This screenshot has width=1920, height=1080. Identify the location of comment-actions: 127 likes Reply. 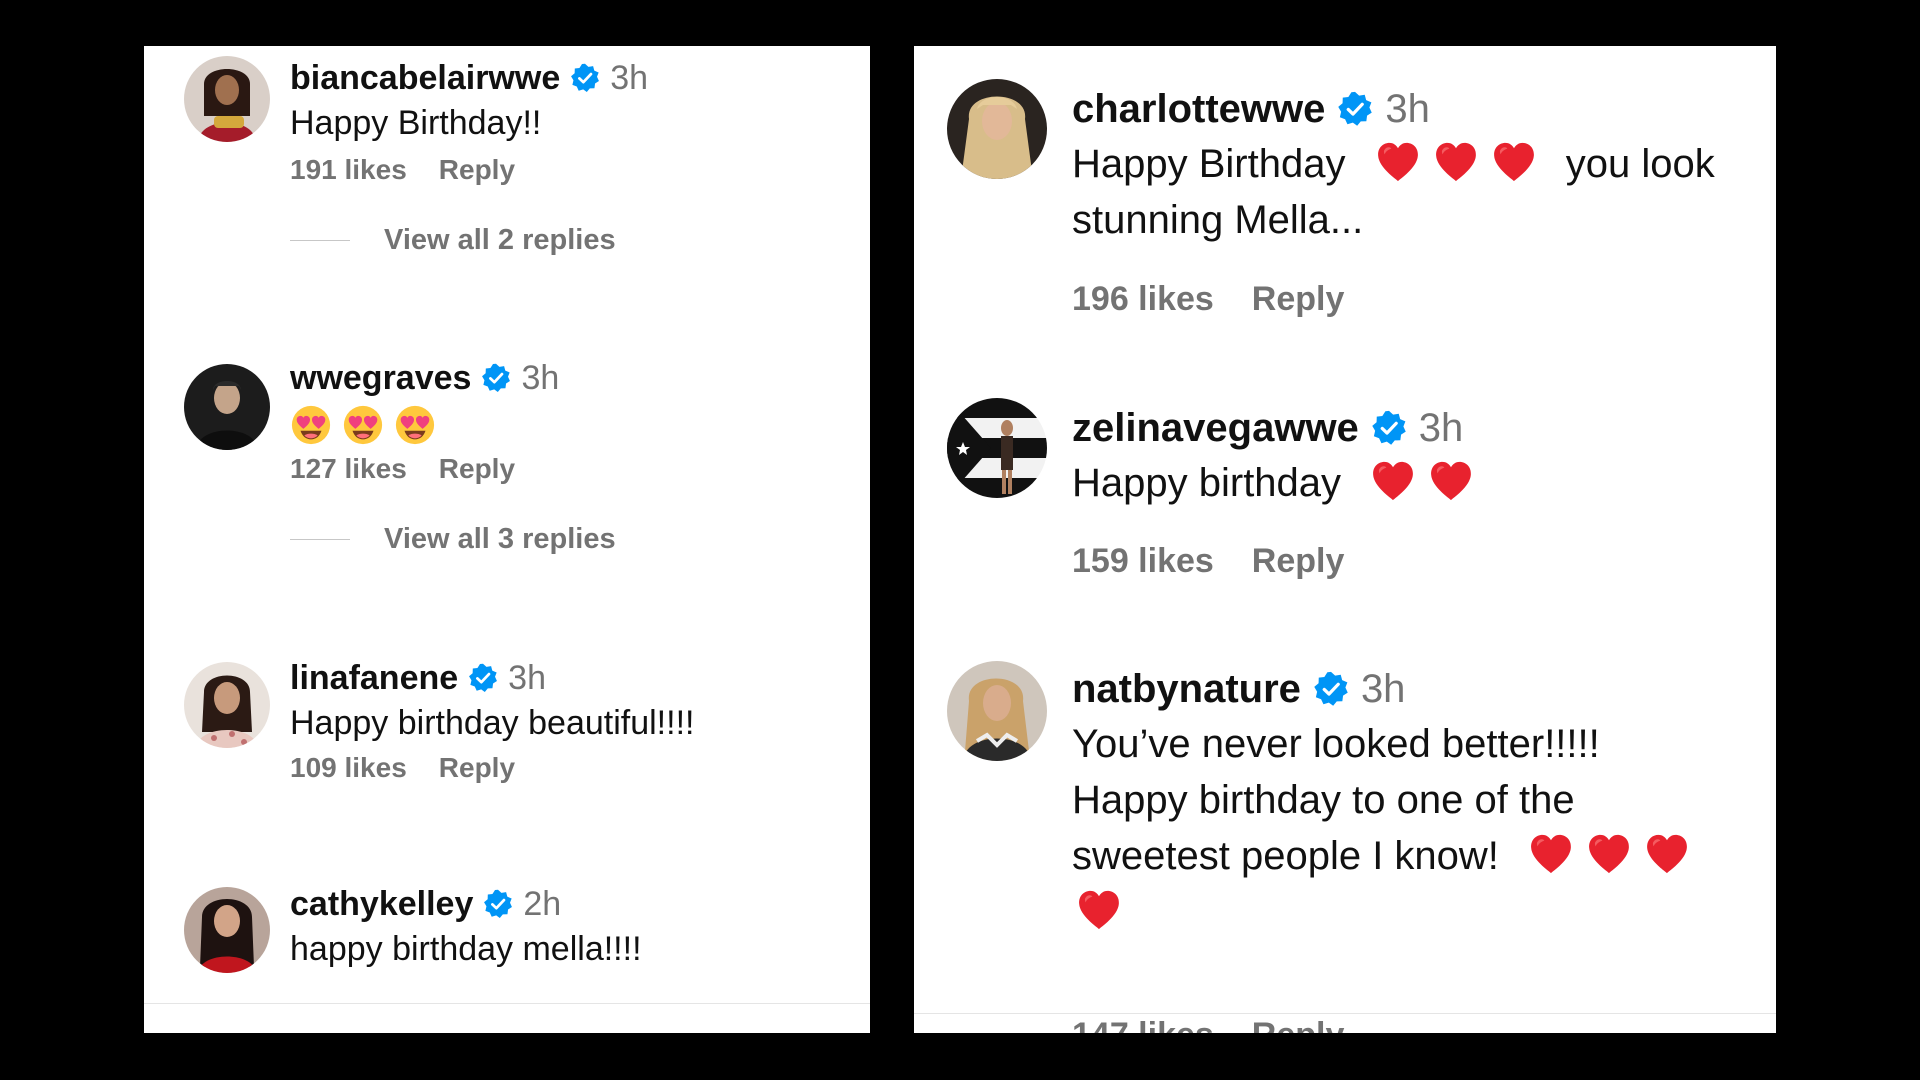
(402, 469).